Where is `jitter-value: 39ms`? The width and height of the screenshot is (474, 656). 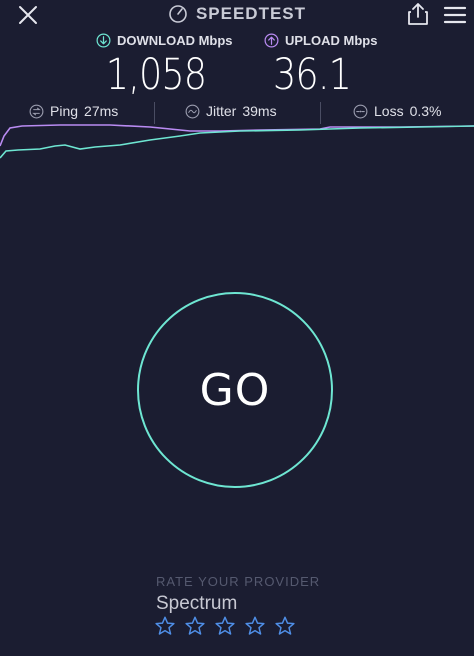
jitter-value: 39ms is located at coordinates (259, 111).